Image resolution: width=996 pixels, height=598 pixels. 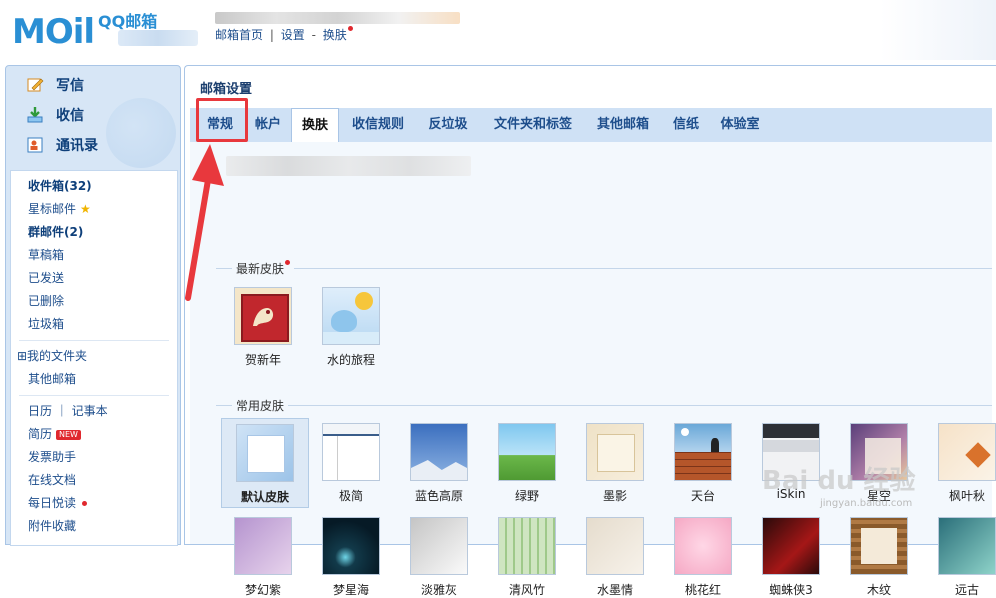 What do you see at coordinates (938, 30) in the screenshot?
I see `header-right-area` at bounding box center [938, 30].